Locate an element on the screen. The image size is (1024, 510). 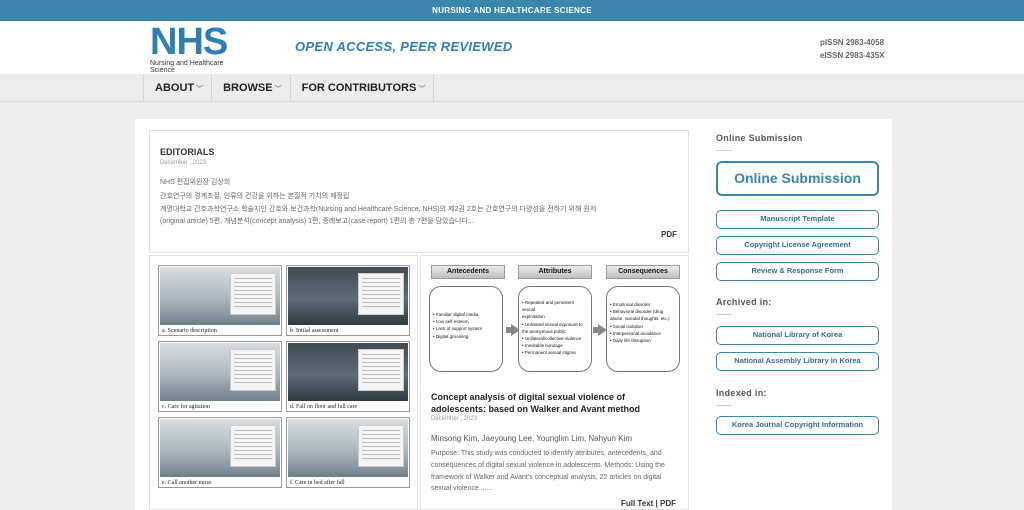
list-item: abuse, suicidal thoughts, etc.) is located at coordinates (640, 319).